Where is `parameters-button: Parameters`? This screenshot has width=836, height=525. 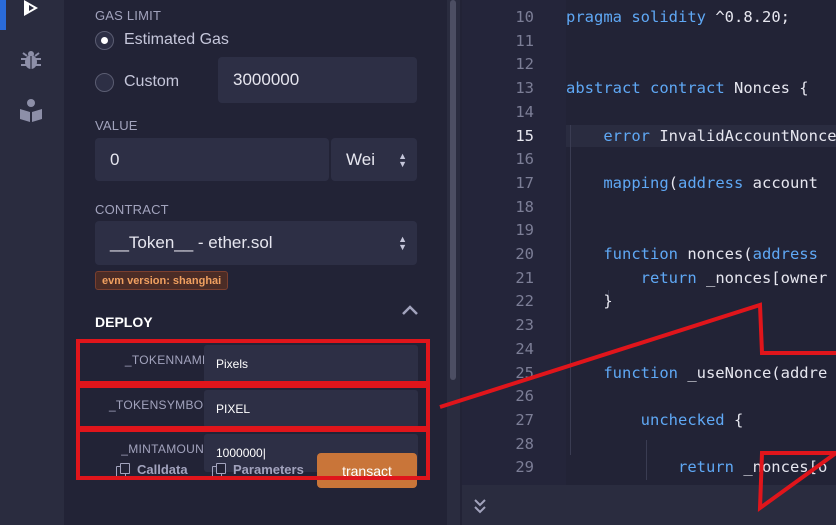
parameters-button: Parameters is located at coordinates (258, 469).